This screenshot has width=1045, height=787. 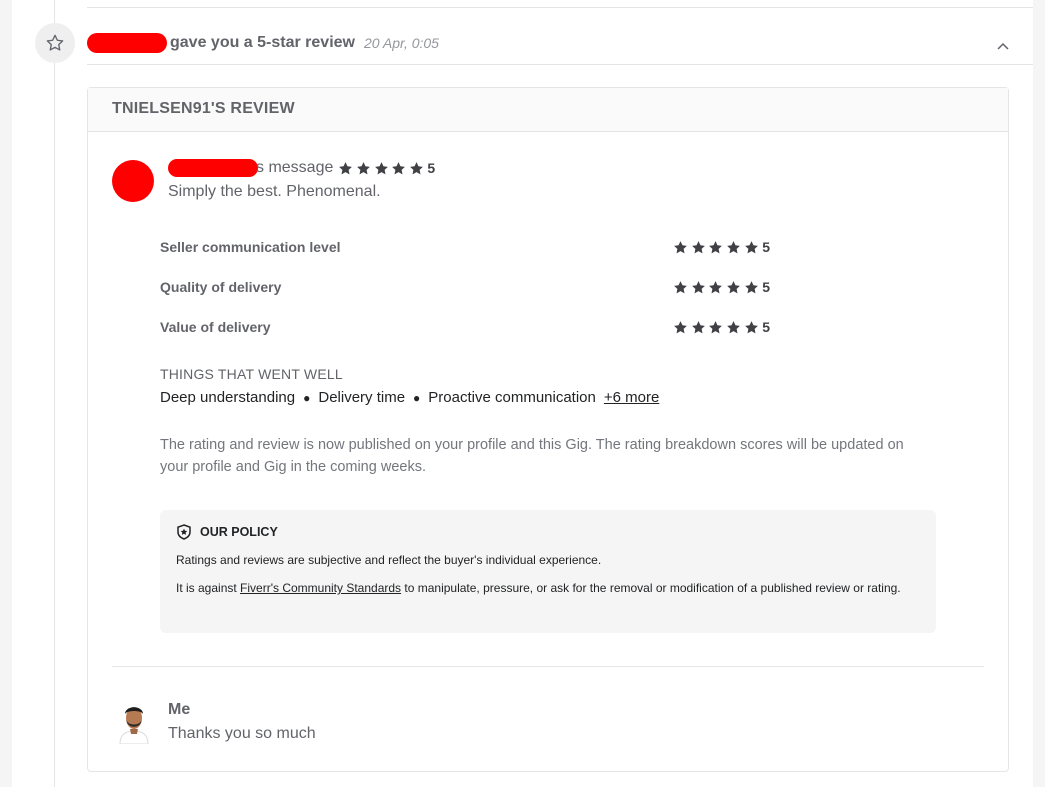 What do you see at coordinates (465, 327) in the screenshot?
I see `rating-row-value: Value of delivery 5` at bounding box center [465, 327].